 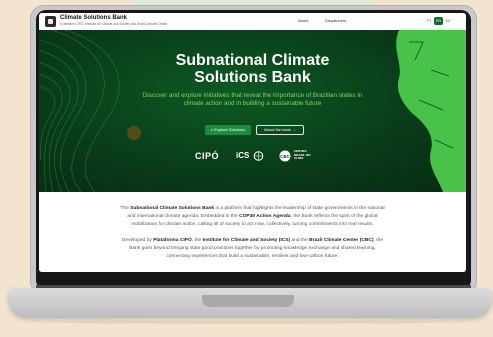 I want to click on explore-solutions-button: ⌕ Explore Solutions, so click(x=228, y=130).